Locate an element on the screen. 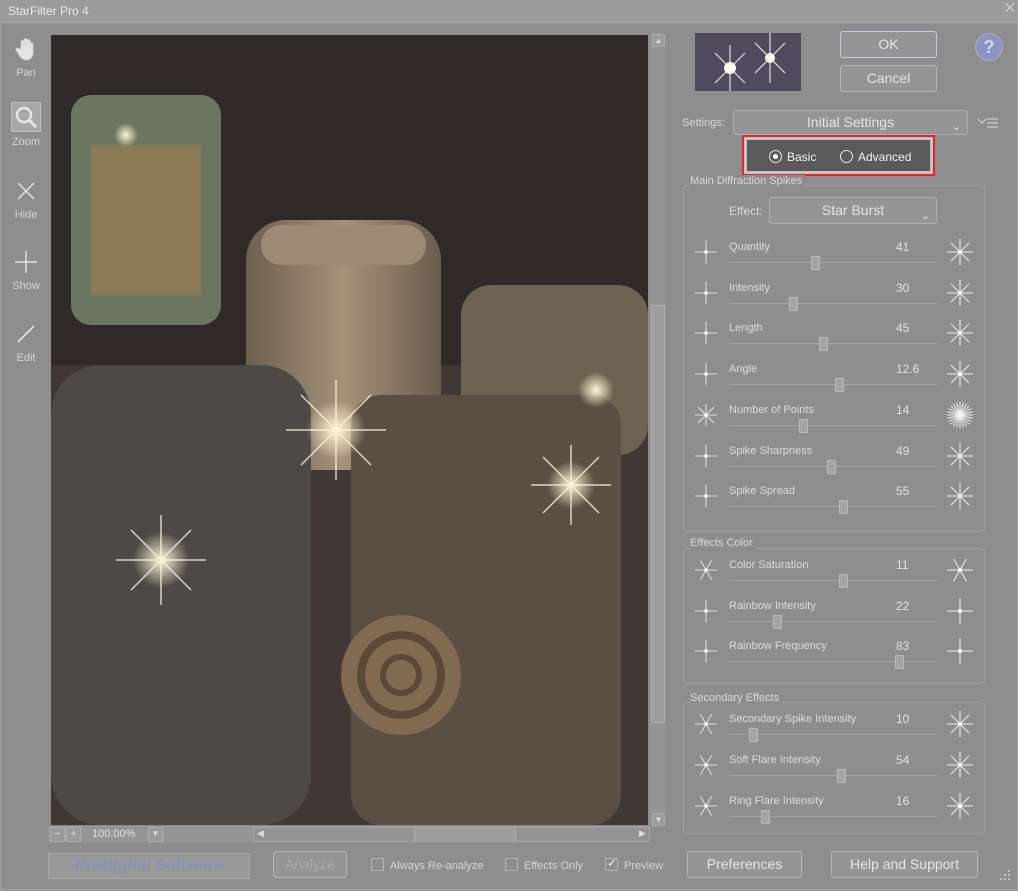  plus-icon is located at coordinates (26, 262).